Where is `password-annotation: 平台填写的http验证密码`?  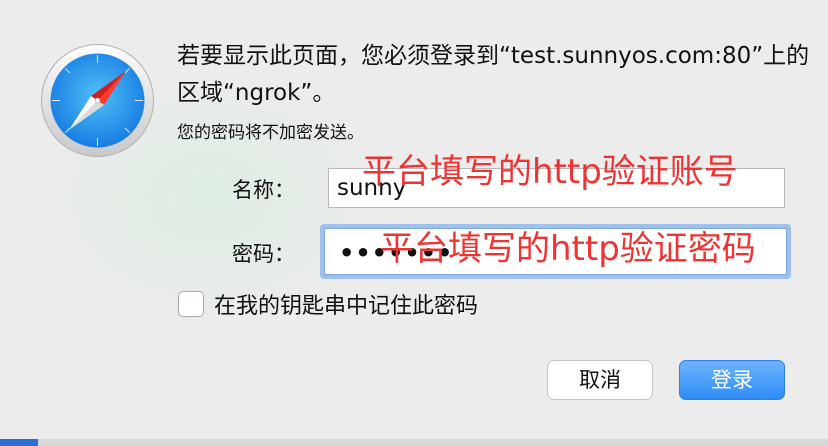
password-annotation: 平台填写的http验证密码 is located at coordinates (568, 249).